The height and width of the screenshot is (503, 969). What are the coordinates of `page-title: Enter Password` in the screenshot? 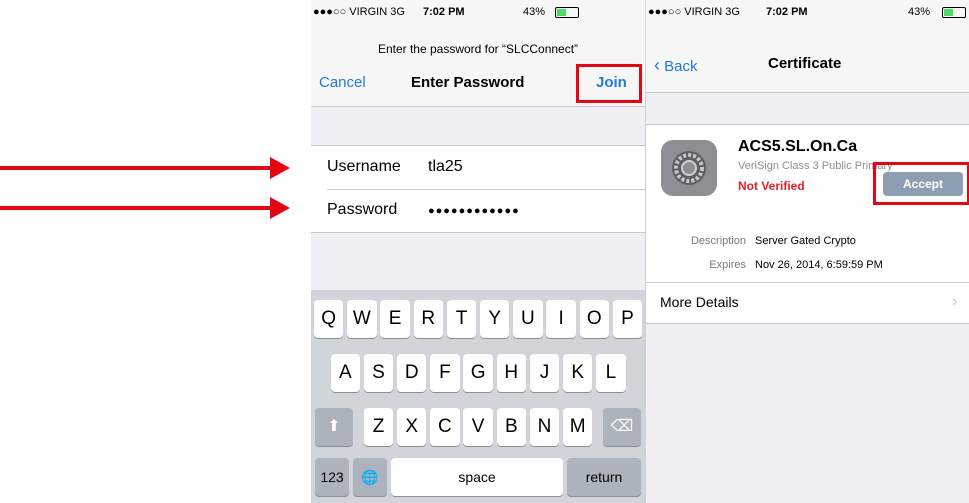 It's located at (468, 82).